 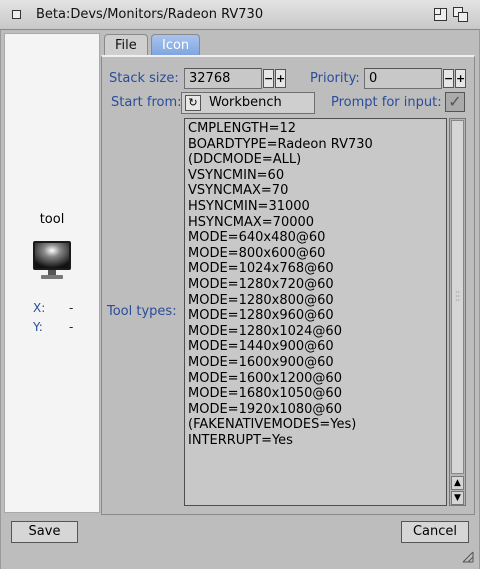 I want to click on y-label: Y:, so click(x=38, y=327).